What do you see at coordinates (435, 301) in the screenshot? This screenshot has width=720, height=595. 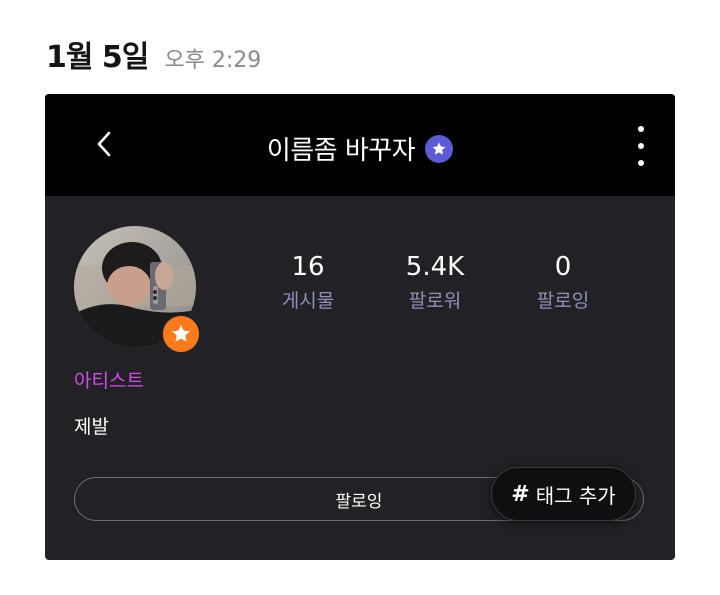 I see `followers-label: 팔로워` at bounding box center [435, 301].